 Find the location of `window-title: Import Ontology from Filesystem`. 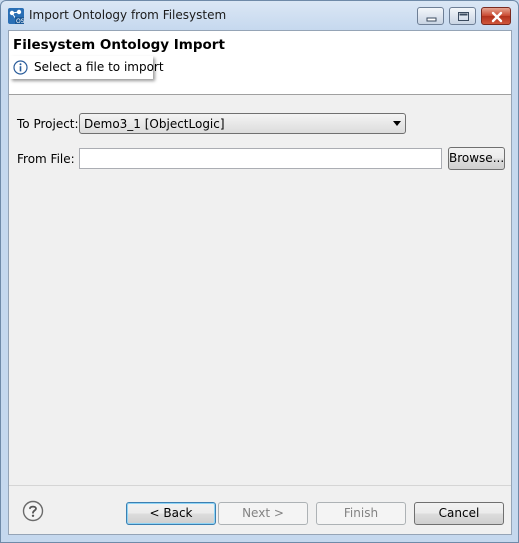

window-title: Import Ontology from Filesystem is located at coordinates (128, 15).